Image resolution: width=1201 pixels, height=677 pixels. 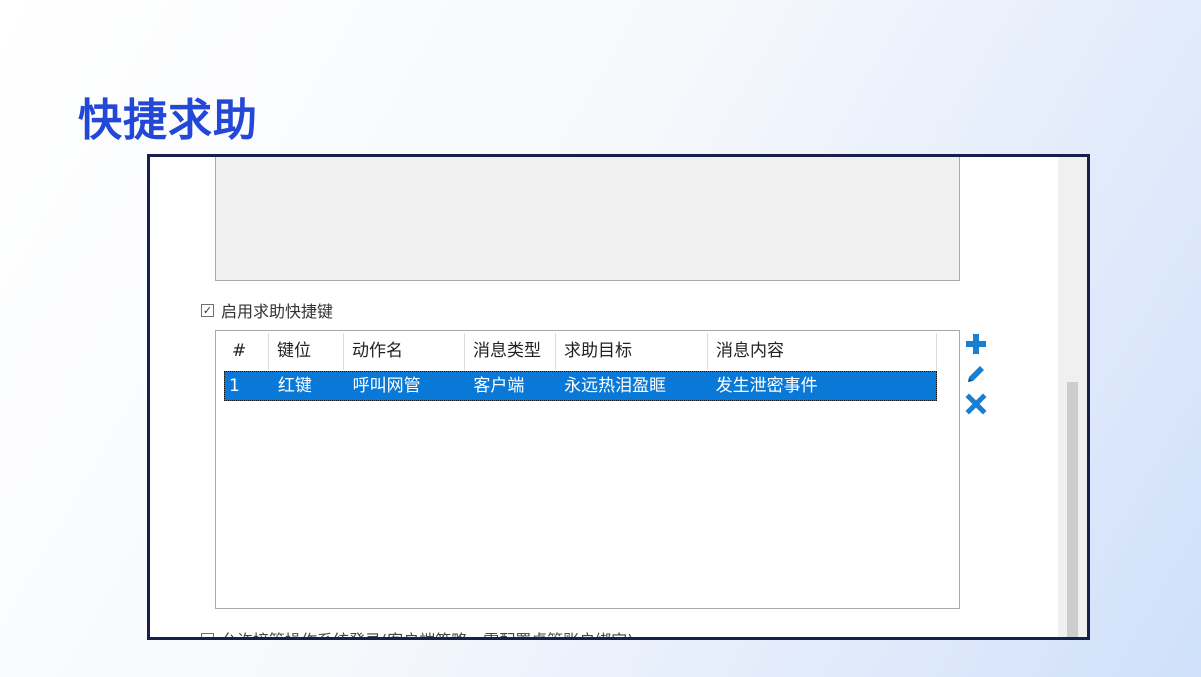 I want to click on cell-key: 红键, so click(x=294, y=386).